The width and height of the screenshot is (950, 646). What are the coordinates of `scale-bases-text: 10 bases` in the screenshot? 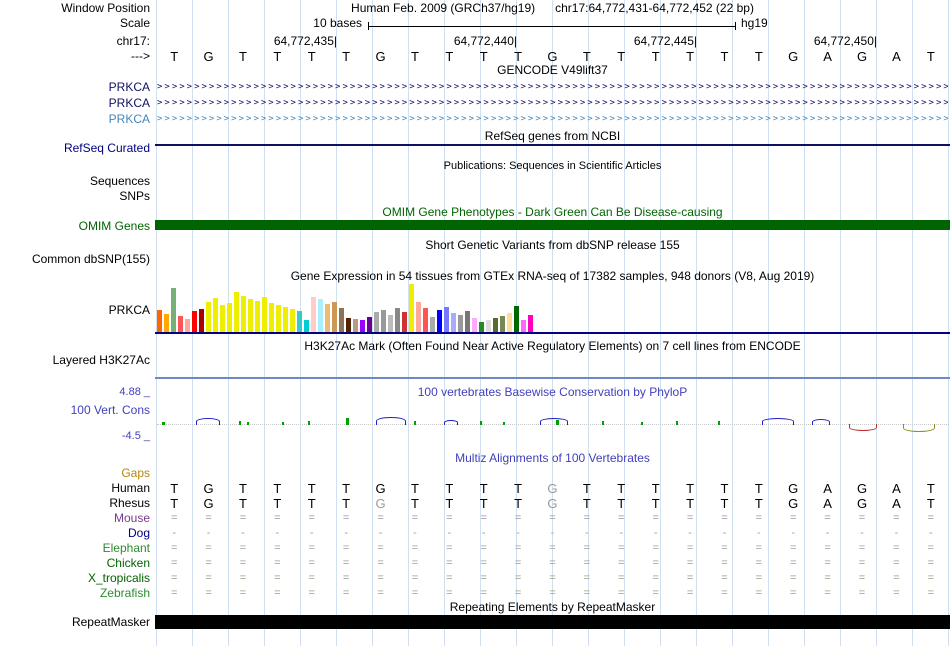 It's located at (337, 23).